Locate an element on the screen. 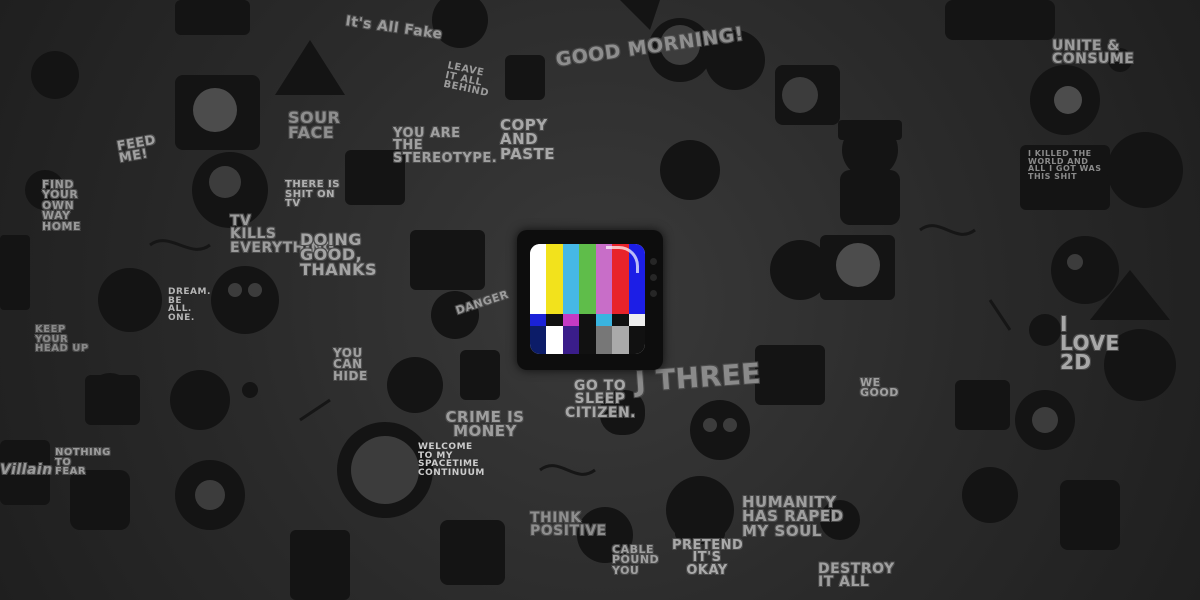 The height and width of the screenshot is (600, 1200). sticker-unite-consume: UNITE & CONSUME is located at coordinates (1093, 53).